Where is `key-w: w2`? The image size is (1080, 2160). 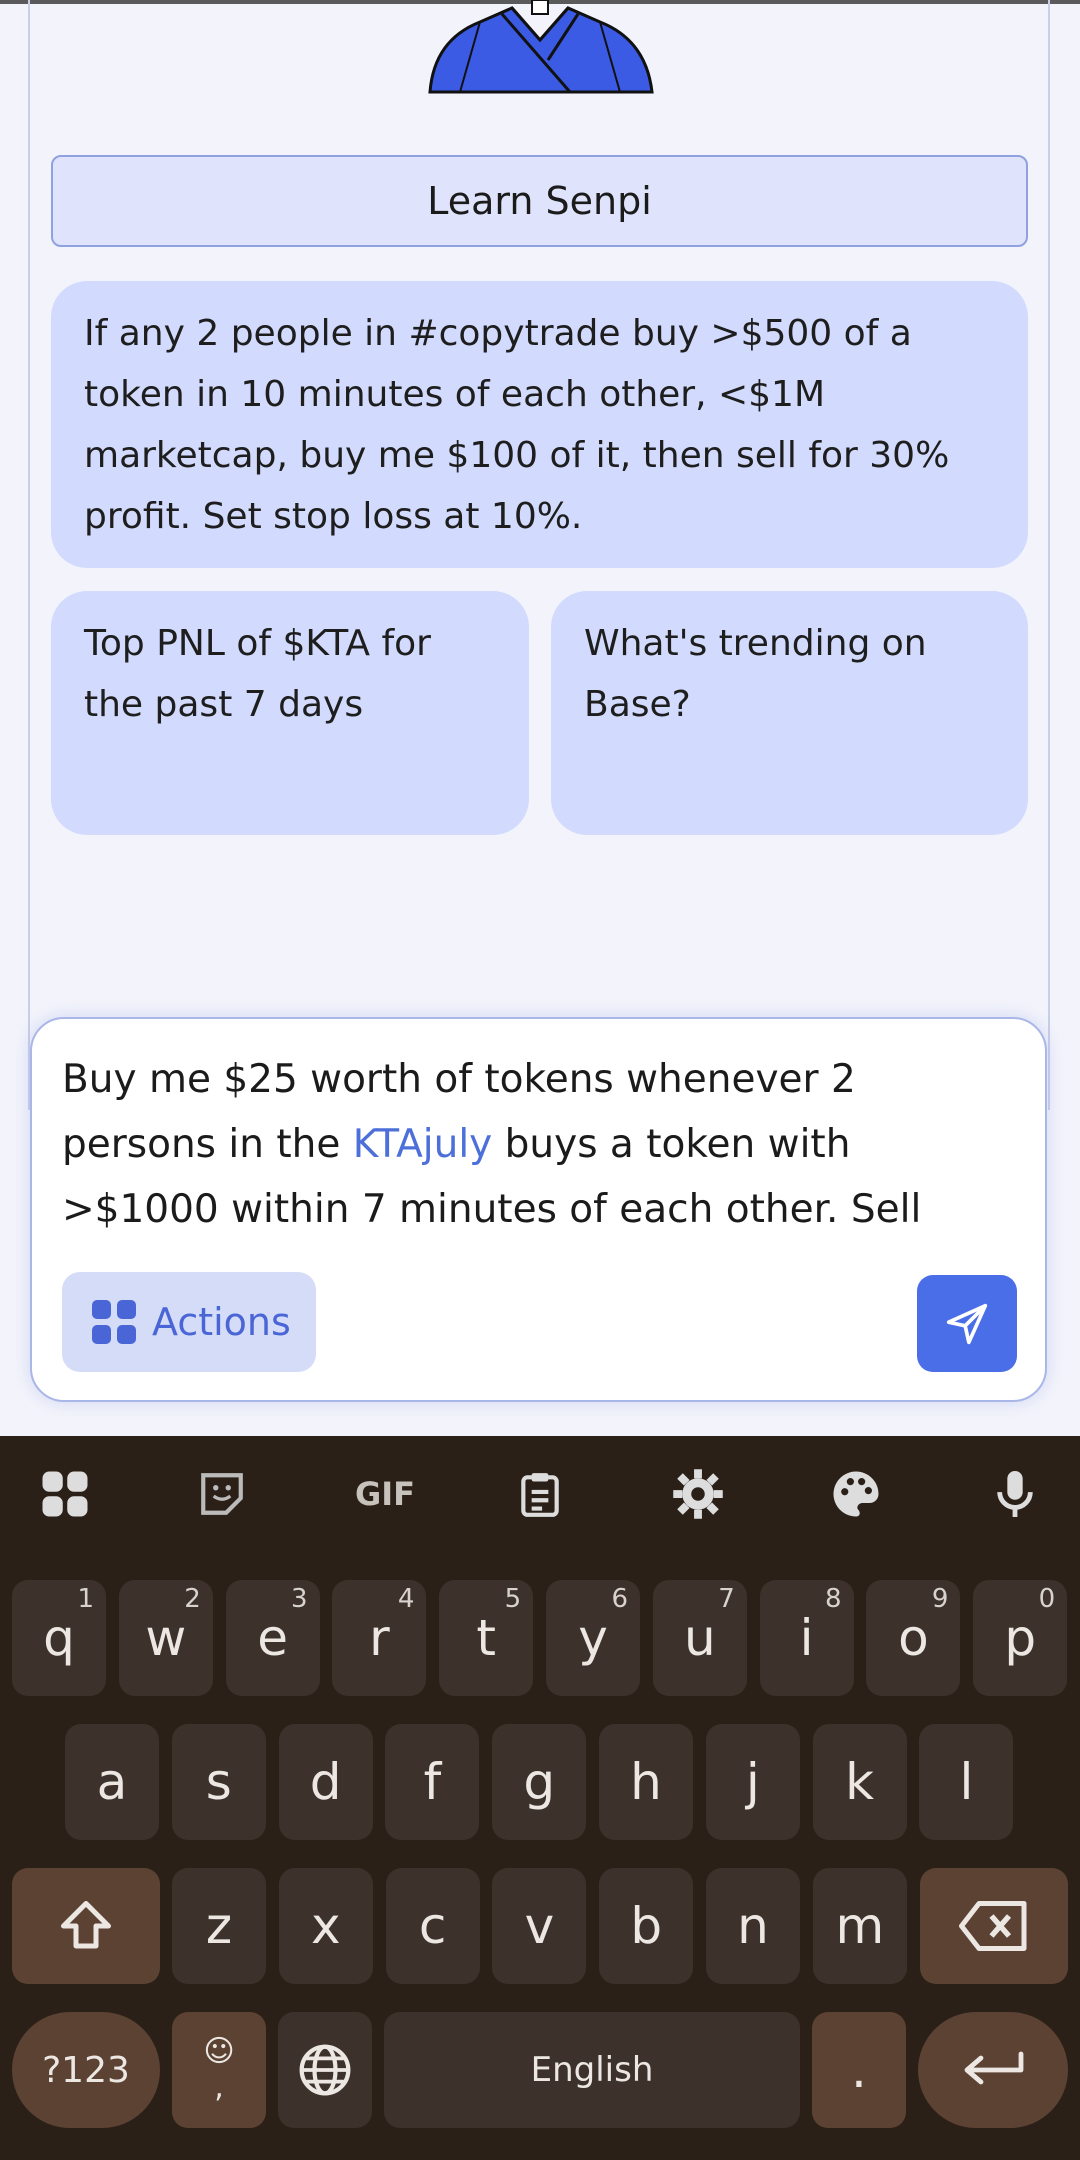 key-w: w2 is located at coordinates (165, 1638).